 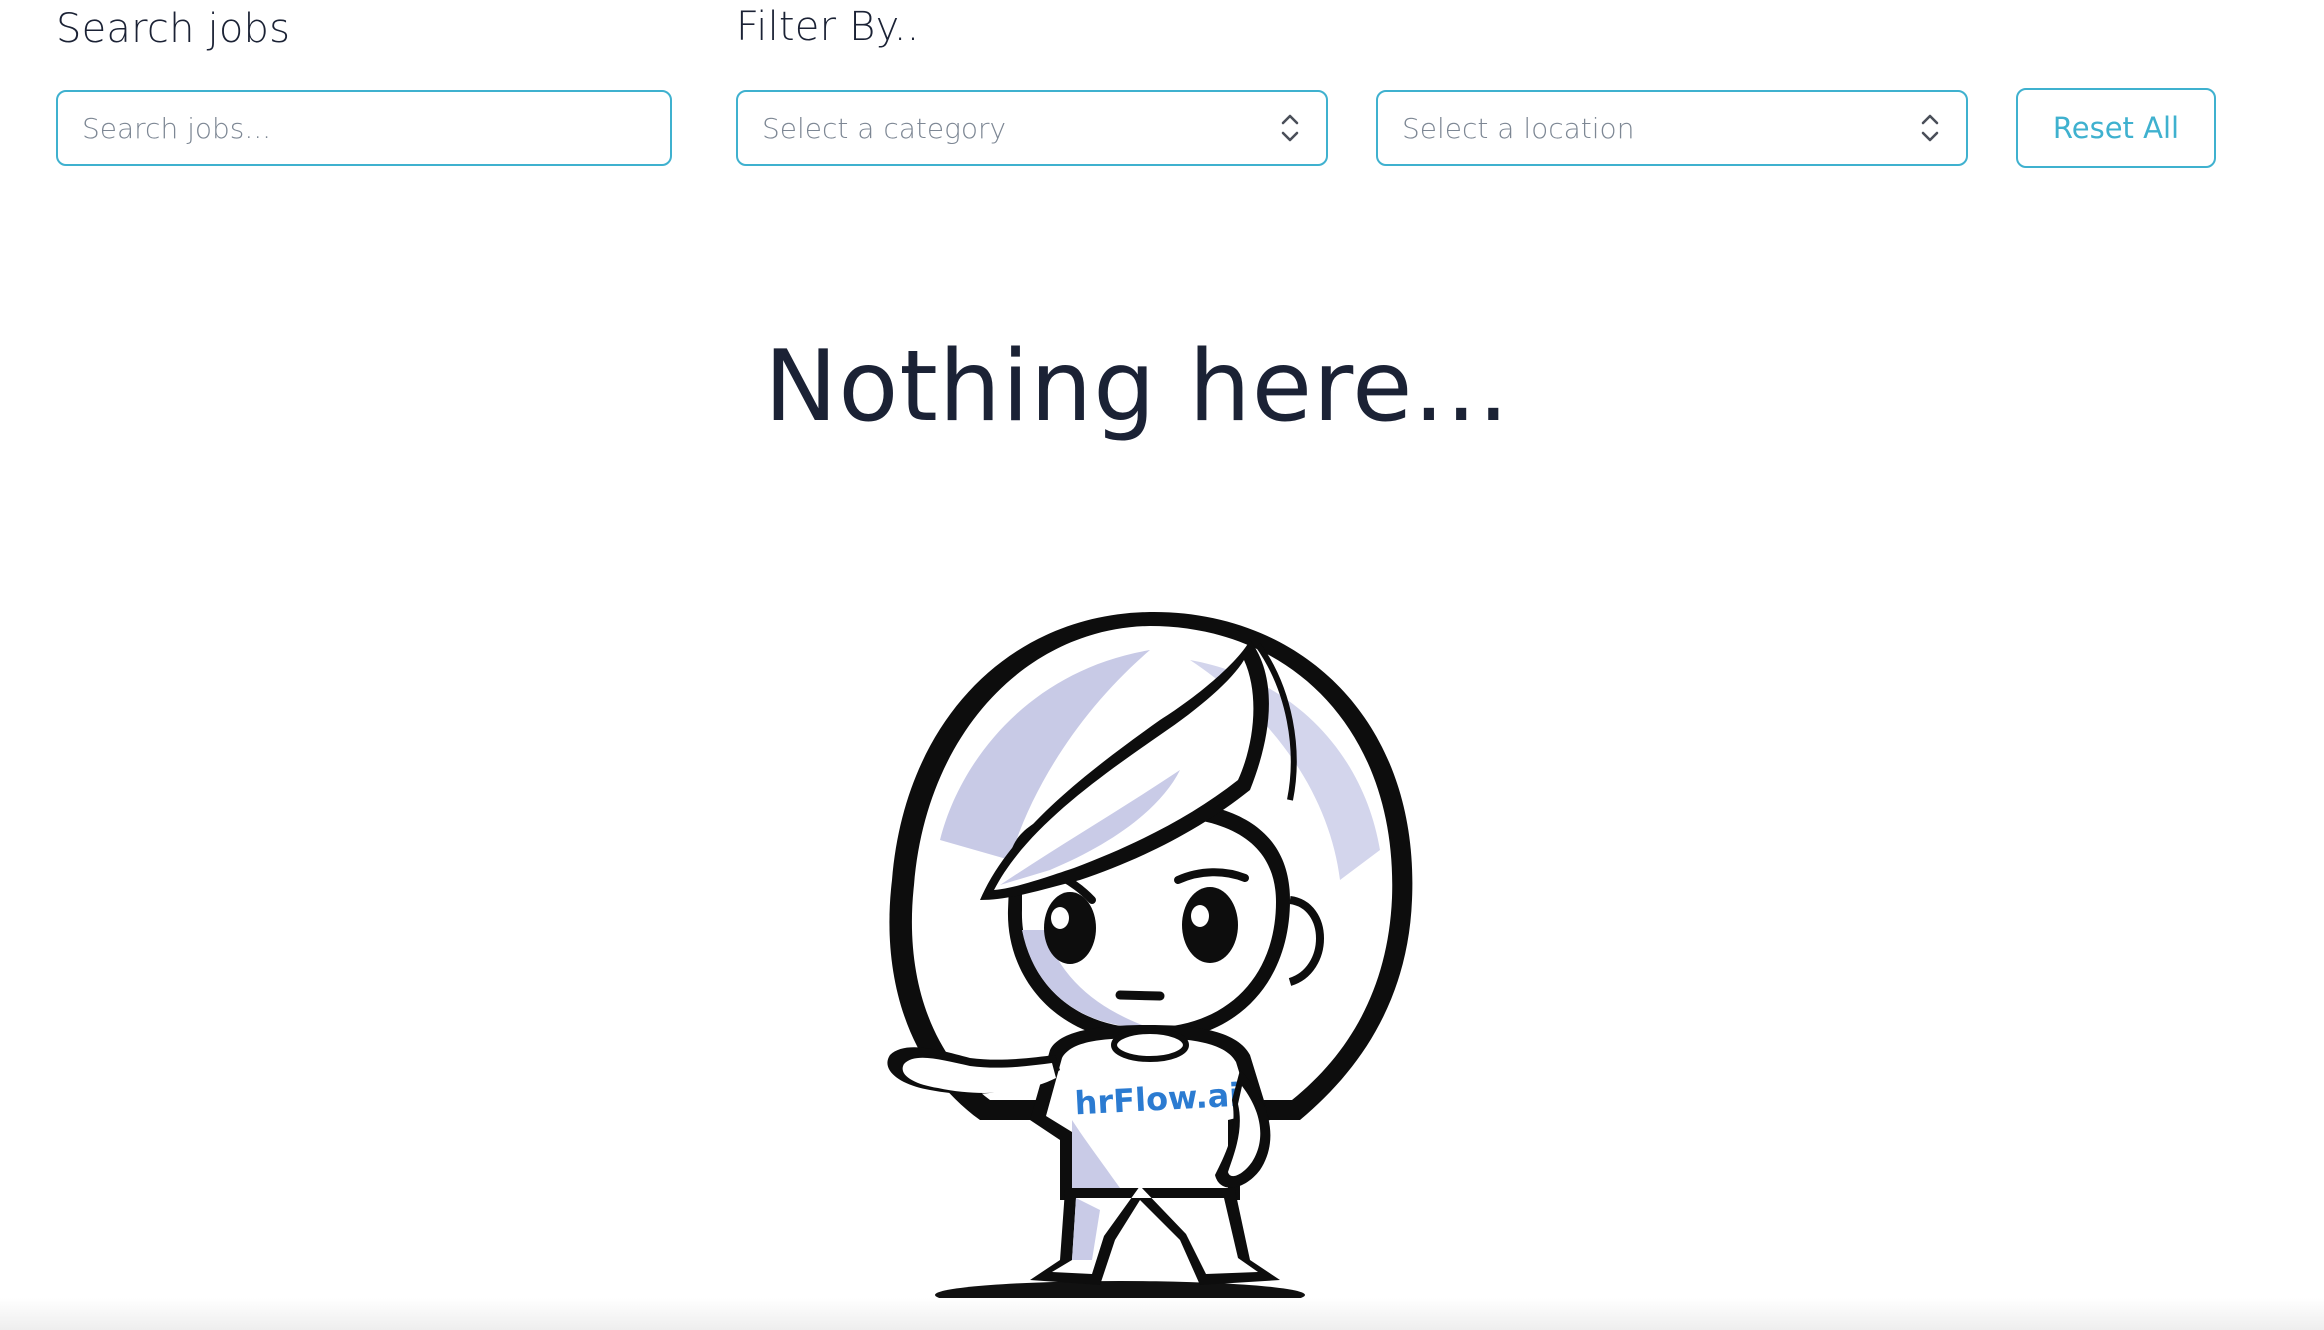 I want to click on category-placeholder: Select a category, so click(x=884, y=128).